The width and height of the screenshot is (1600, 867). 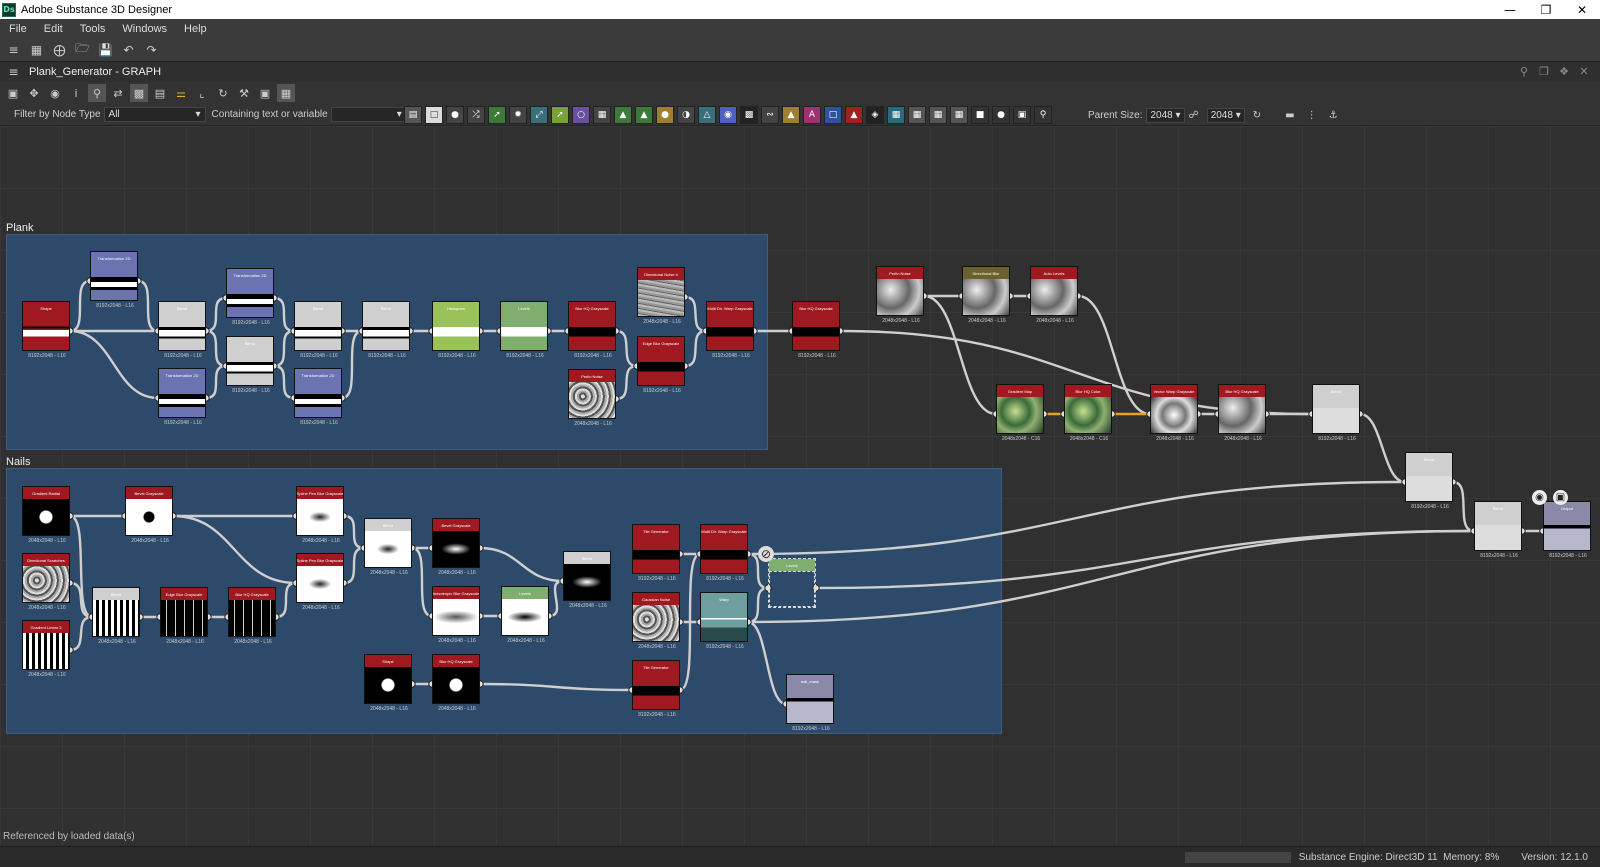 I want to click on node-w8: Blend 8192x2048 - L16, so click(x=1336, y=413).